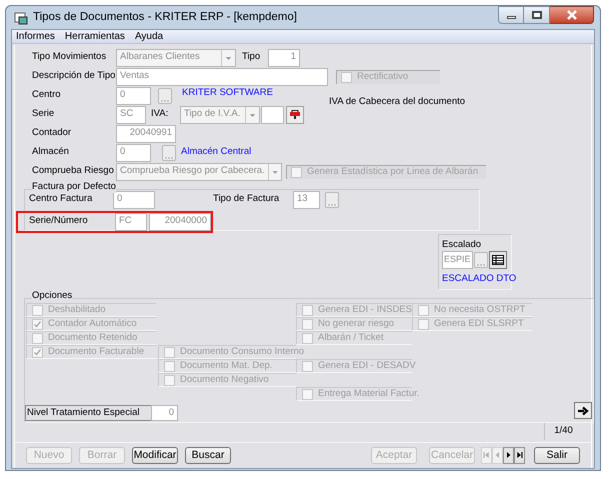  I want to click on field-label: Almacén, so click(51, 152).